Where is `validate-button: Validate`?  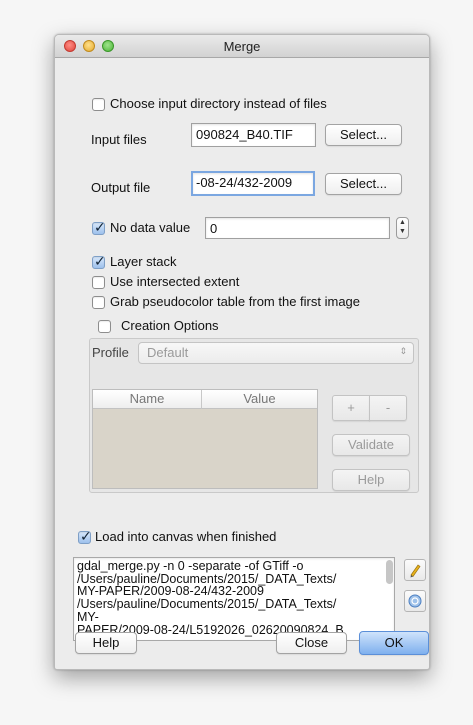
validate-button: Validate is located at coordinates (371, 445).